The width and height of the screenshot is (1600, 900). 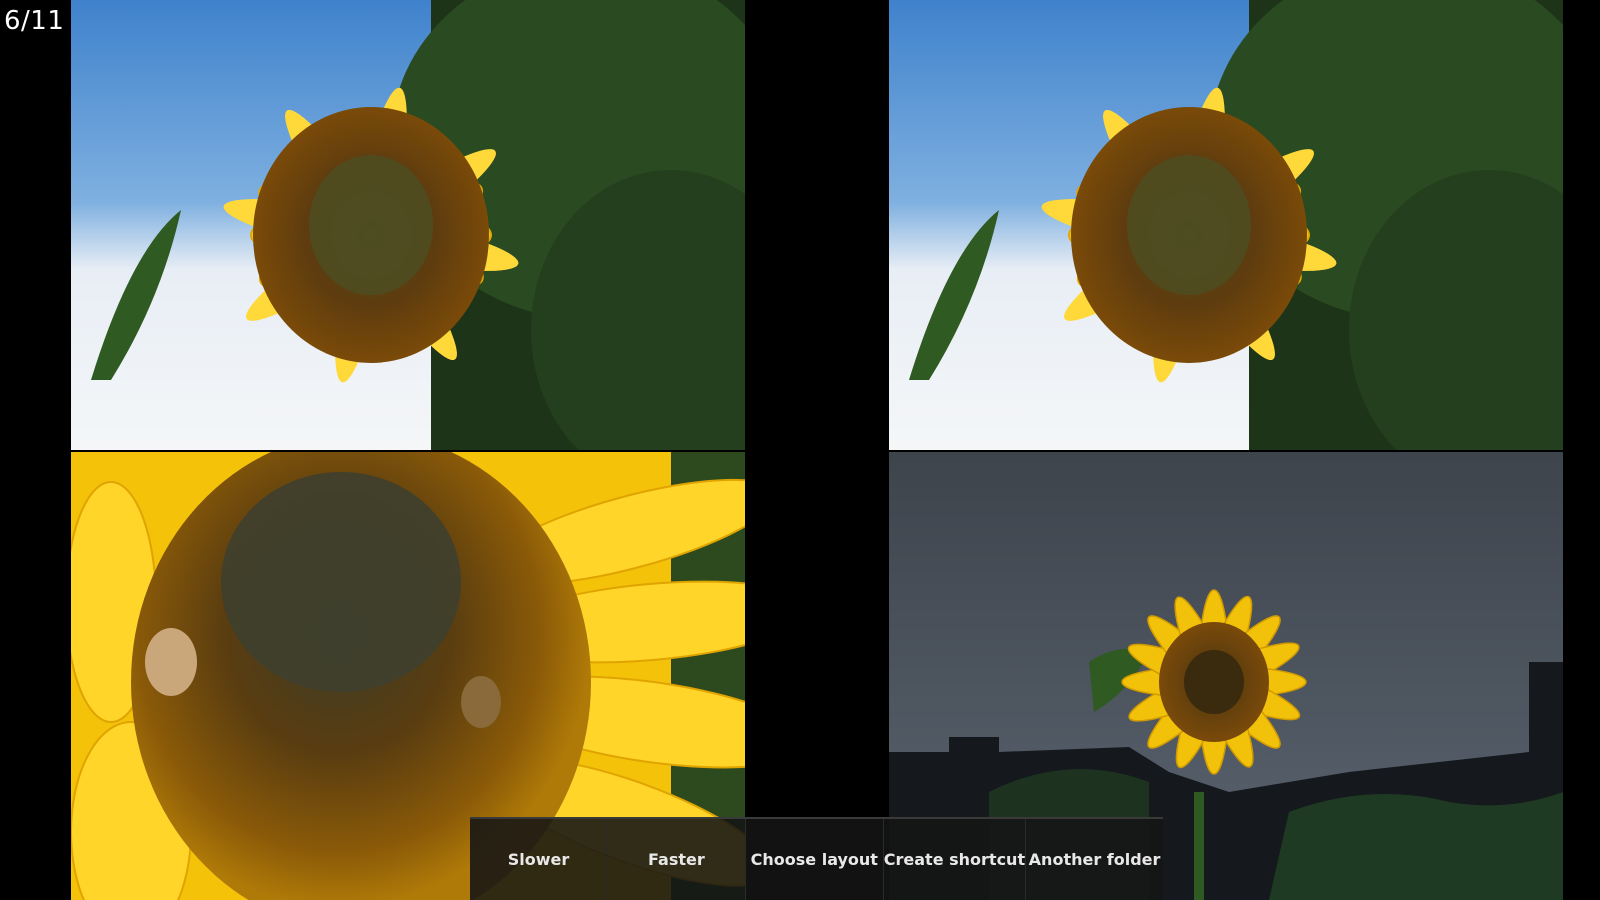 I want to click on slower-button: Slower, so click(x=539, y=859).